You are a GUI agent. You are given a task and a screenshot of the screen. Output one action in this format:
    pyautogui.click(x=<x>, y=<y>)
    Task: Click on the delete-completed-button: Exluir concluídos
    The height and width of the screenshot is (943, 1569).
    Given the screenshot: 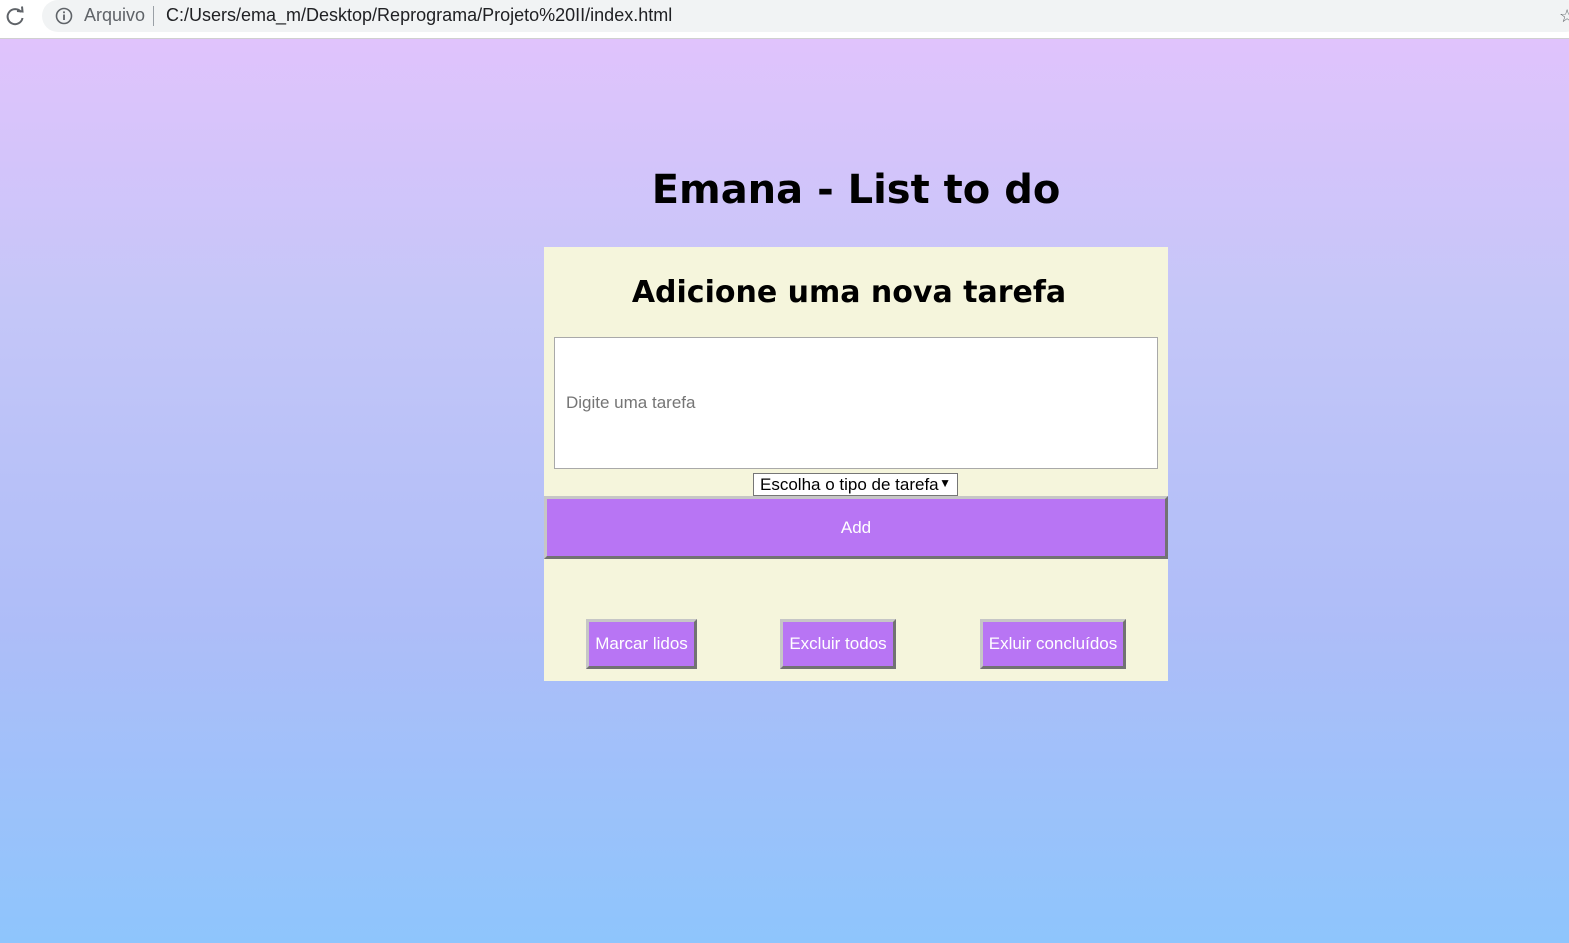 What is the action you would take?
    pyautogui.click(x=1053, y=644)
    